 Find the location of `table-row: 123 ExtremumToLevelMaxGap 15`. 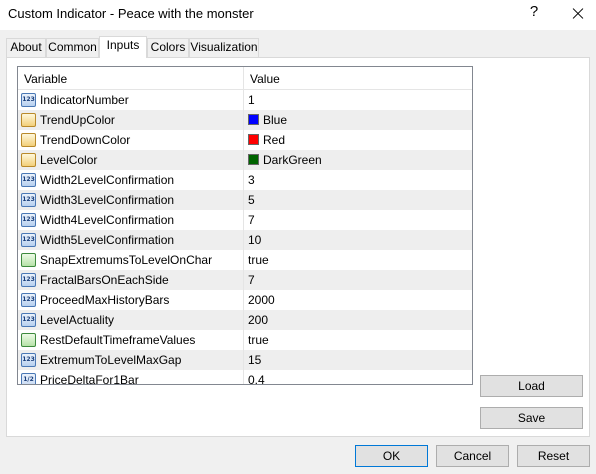

table-row: 123 ExtremumToLevelMaxGap 15 is located at coordinates (245, 360).